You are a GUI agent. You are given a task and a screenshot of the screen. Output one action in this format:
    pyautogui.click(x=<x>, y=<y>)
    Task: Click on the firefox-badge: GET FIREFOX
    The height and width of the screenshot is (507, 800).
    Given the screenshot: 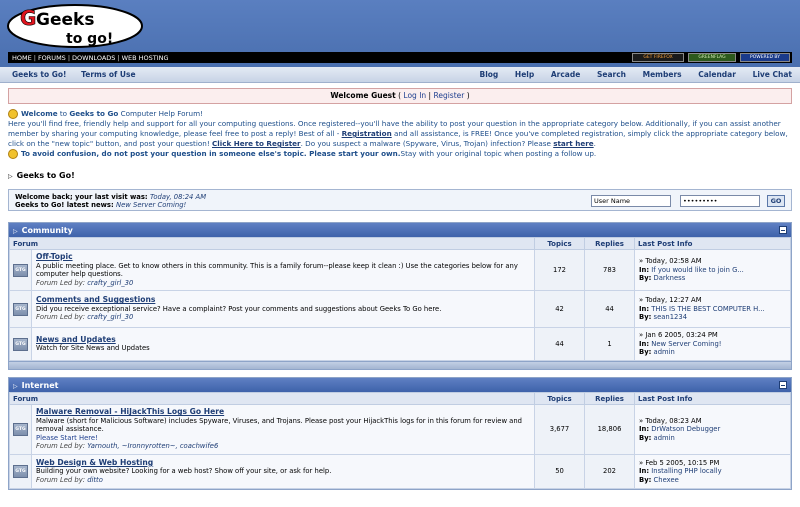 What is the action you would take?
    pyautogui.click(x=658, y=57)
    